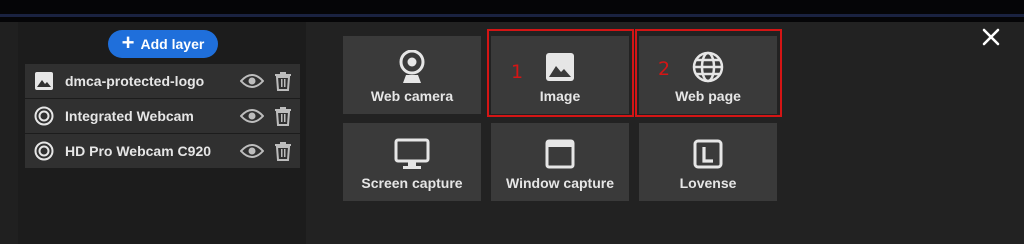 The image size is (1024, 244). What do you see at coordinates (560, 73) in the screenshot?
I see `highlight-box` at bounding box center [560, 73].